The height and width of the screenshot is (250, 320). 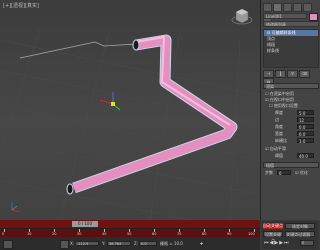 What do you see at coordinates (269, 172) in the screenshot?
I see `interp-steps-label: 步数` at bounding box center [269, 172].